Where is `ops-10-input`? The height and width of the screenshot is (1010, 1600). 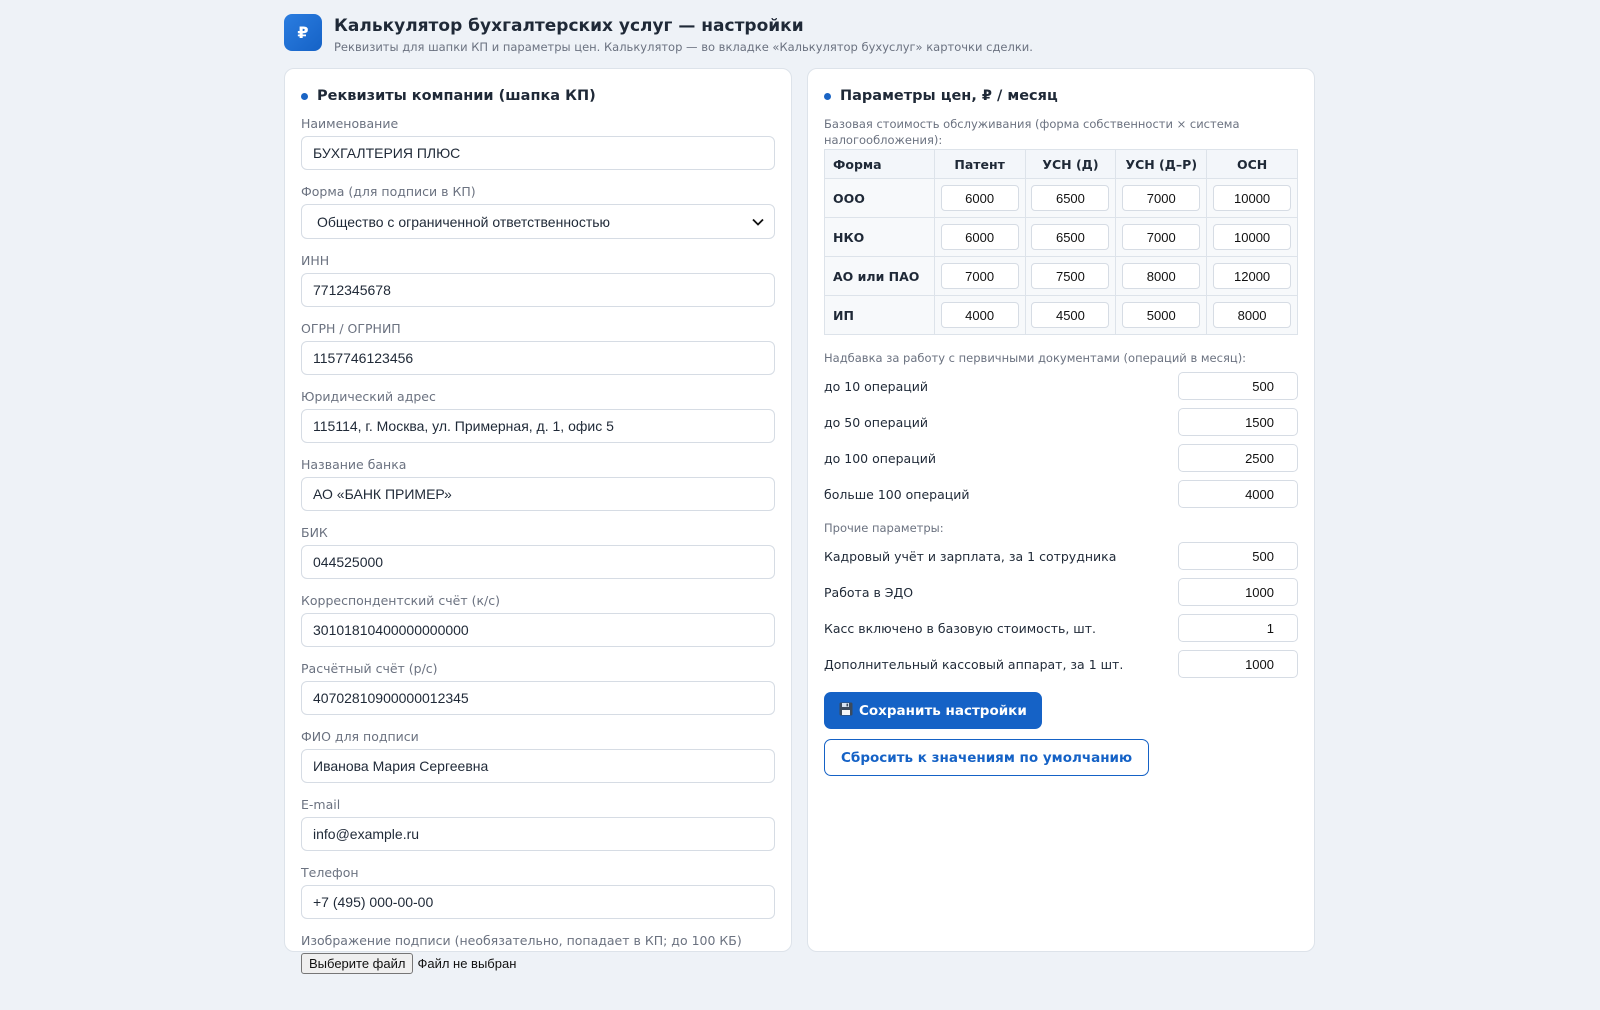
ops-10-input is located at coordinates (1238, 386).